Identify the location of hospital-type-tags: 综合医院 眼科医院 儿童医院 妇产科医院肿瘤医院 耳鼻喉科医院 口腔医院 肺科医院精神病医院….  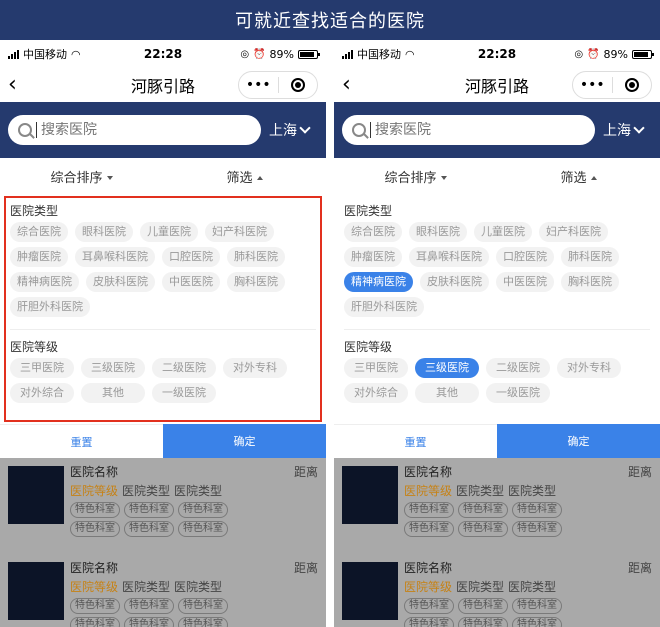
(497, 269).